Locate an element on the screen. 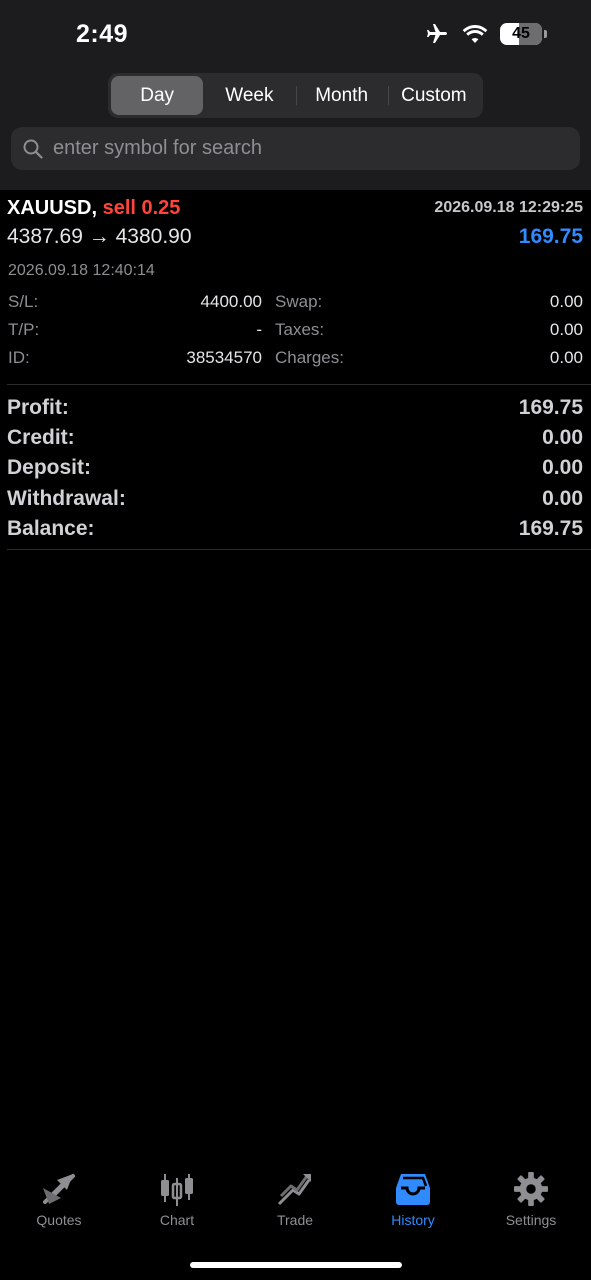 The height and width of the screenshot is (1280, 591). quotes-icon is located at coordinates (59, 1189).